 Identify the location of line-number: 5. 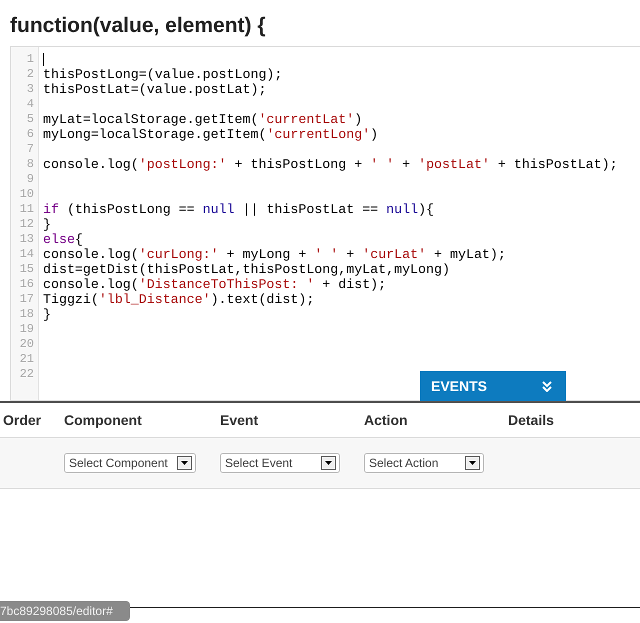
(30, 119).